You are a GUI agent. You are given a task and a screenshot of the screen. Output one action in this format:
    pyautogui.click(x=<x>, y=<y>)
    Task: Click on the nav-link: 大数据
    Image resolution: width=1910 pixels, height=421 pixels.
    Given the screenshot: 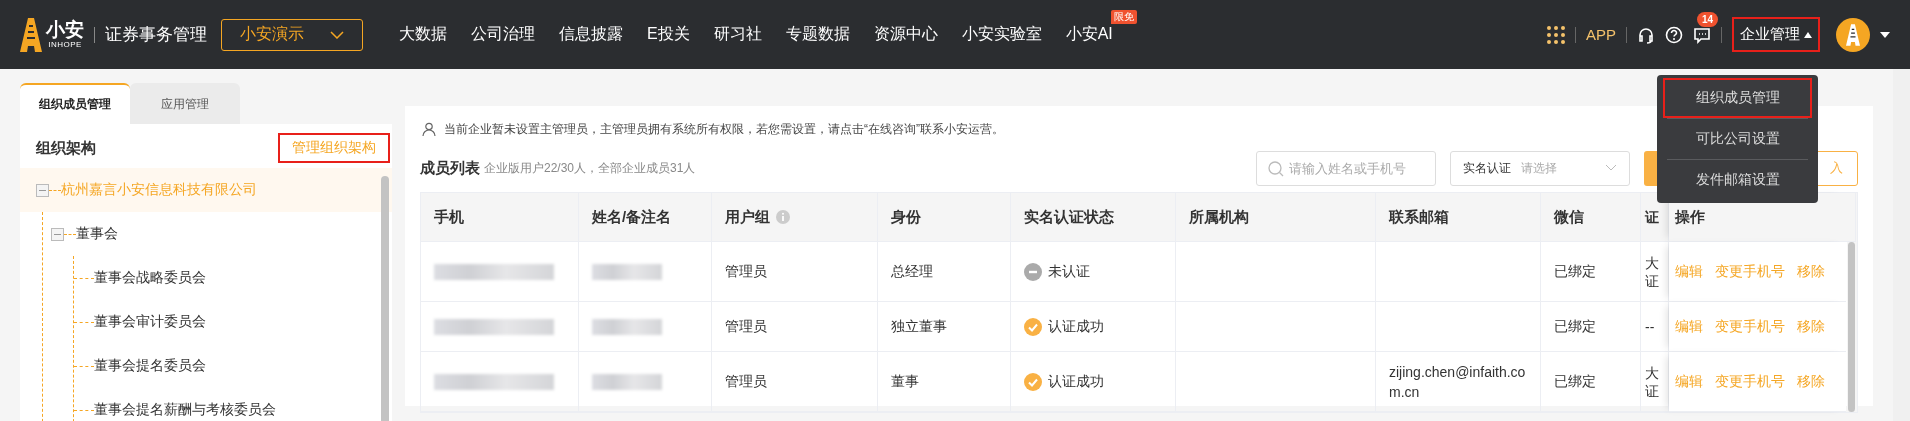 What is the action you would take?
    pyautogui.click(x=423, y=33)
    